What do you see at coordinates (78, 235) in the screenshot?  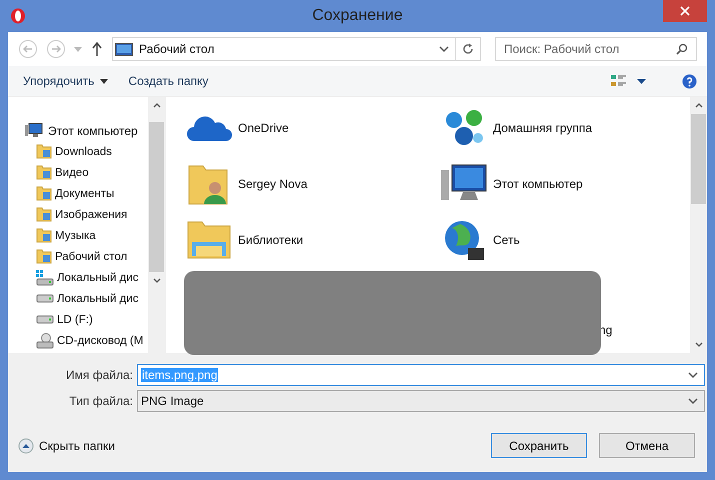 I see `tree-item: Музыка` at bounding box center [78, 235].